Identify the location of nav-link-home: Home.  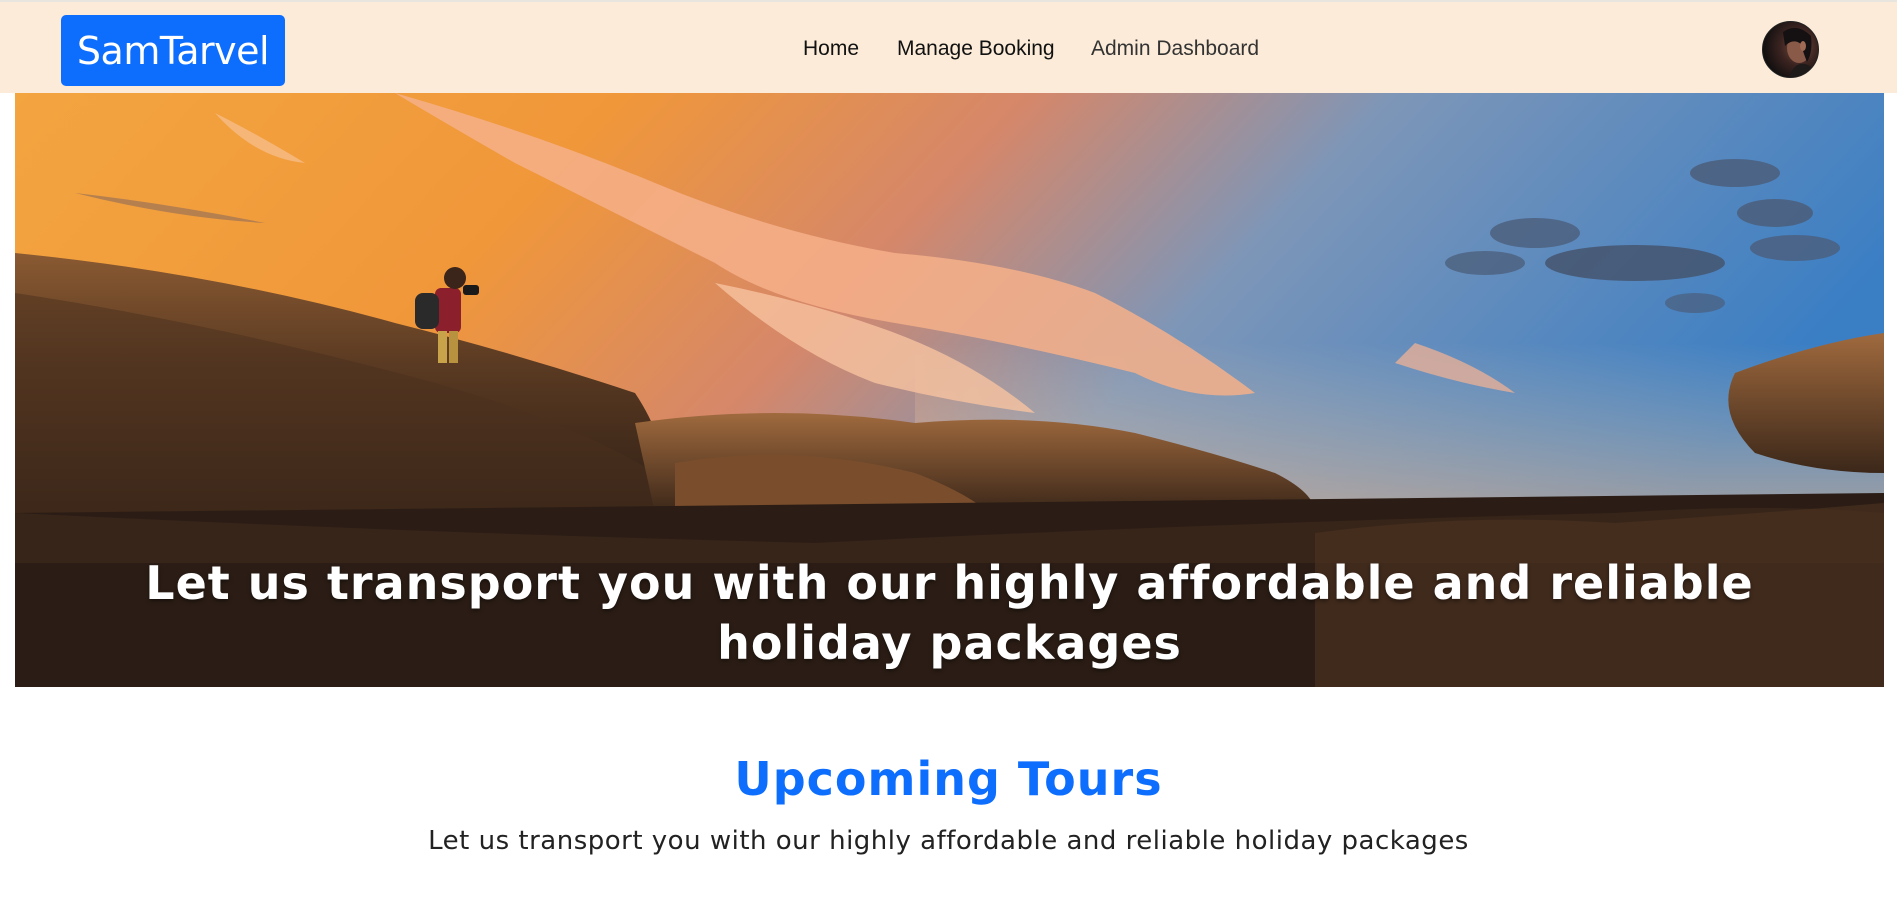
(831, 49).